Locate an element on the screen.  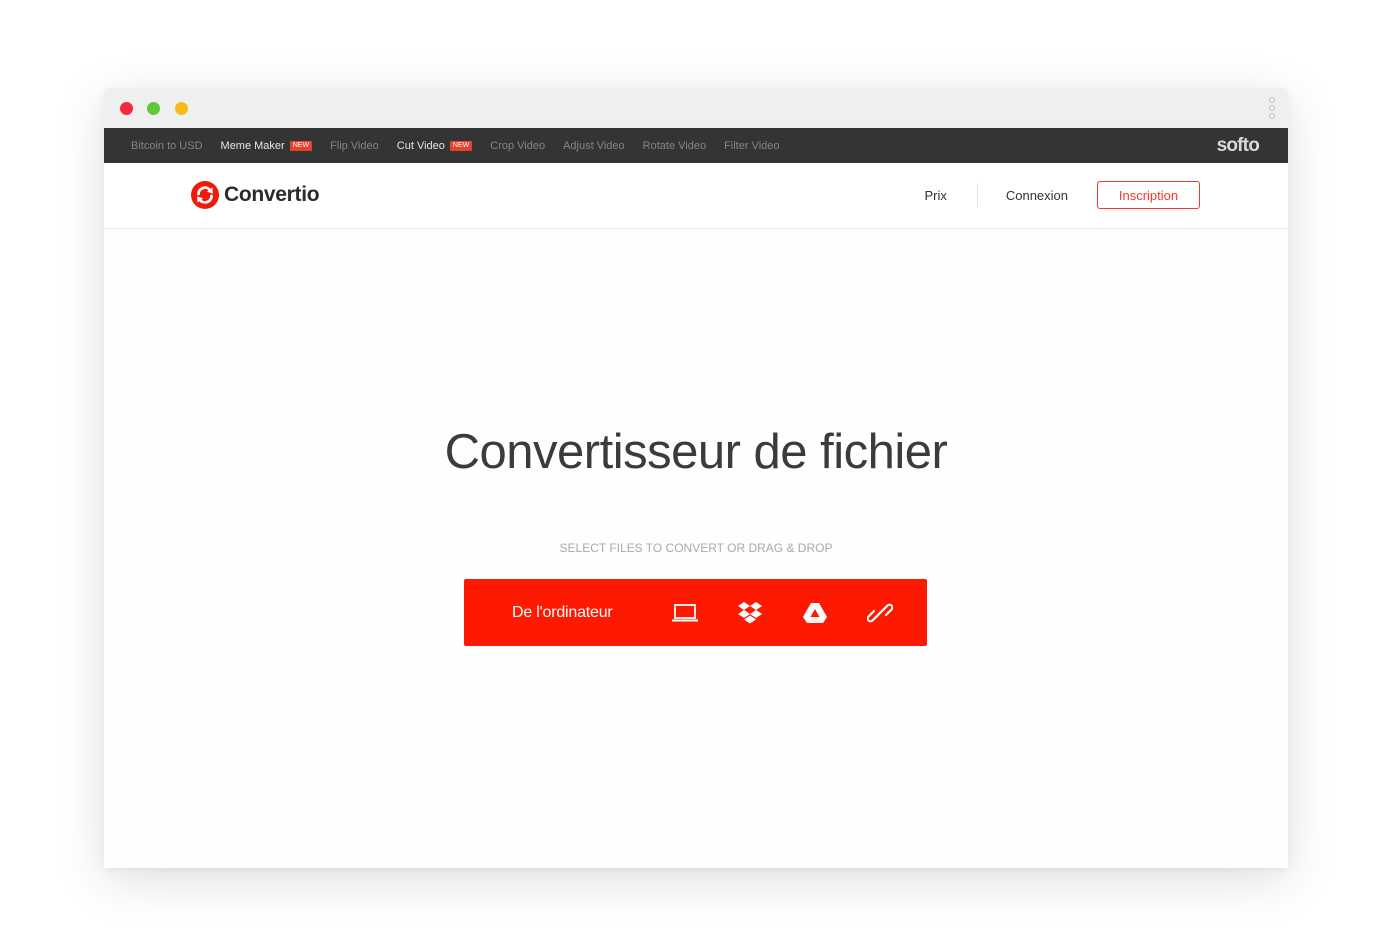
tool-link-label: Filter Video is located at coordinates (752, 145).